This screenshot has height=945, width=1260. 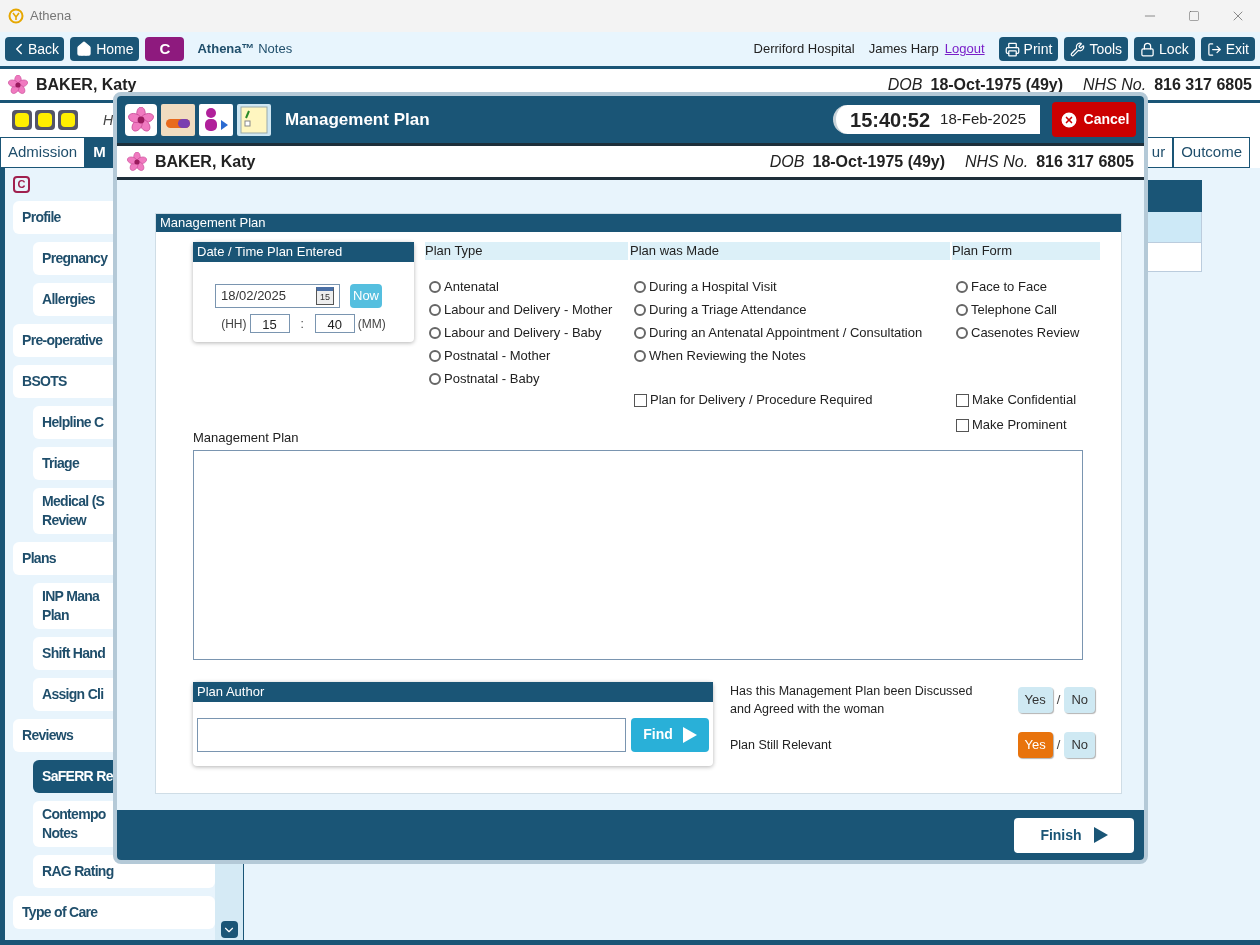 What do you see at coordinates (246, 438) in the screenshot?
I see `notes-label: Management Plan` at bounding box center [246, 438].